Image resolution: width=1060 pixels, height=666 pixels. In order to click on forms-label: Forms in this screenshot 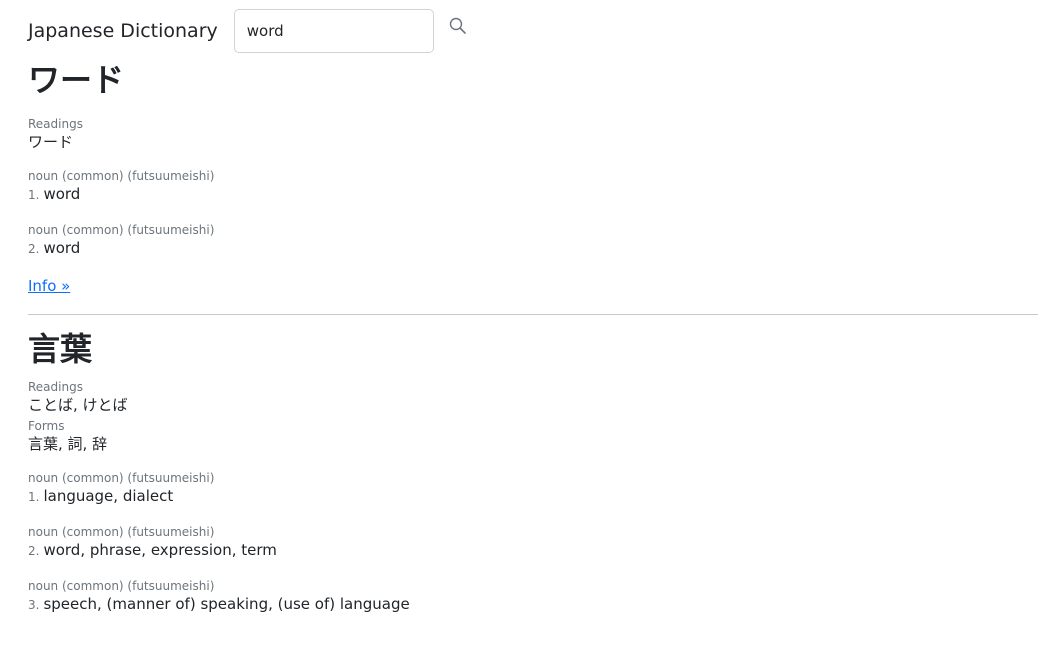, I will do `click(46, 426)`.